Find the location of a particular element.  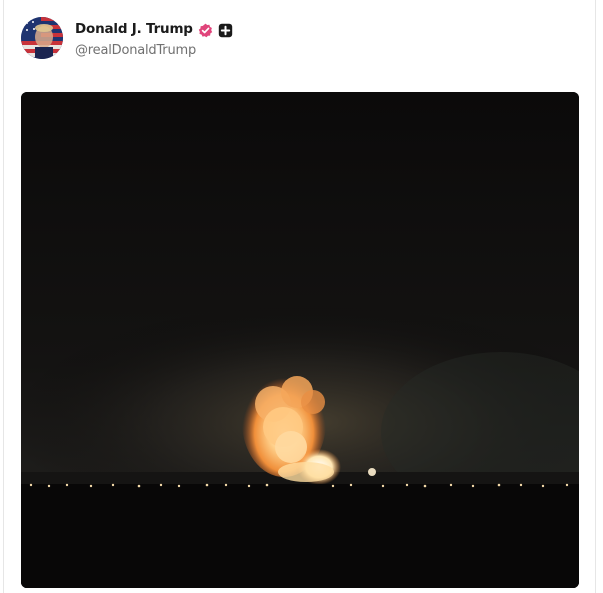

plus-square-badge-icon is located at coordinates (225, 30).